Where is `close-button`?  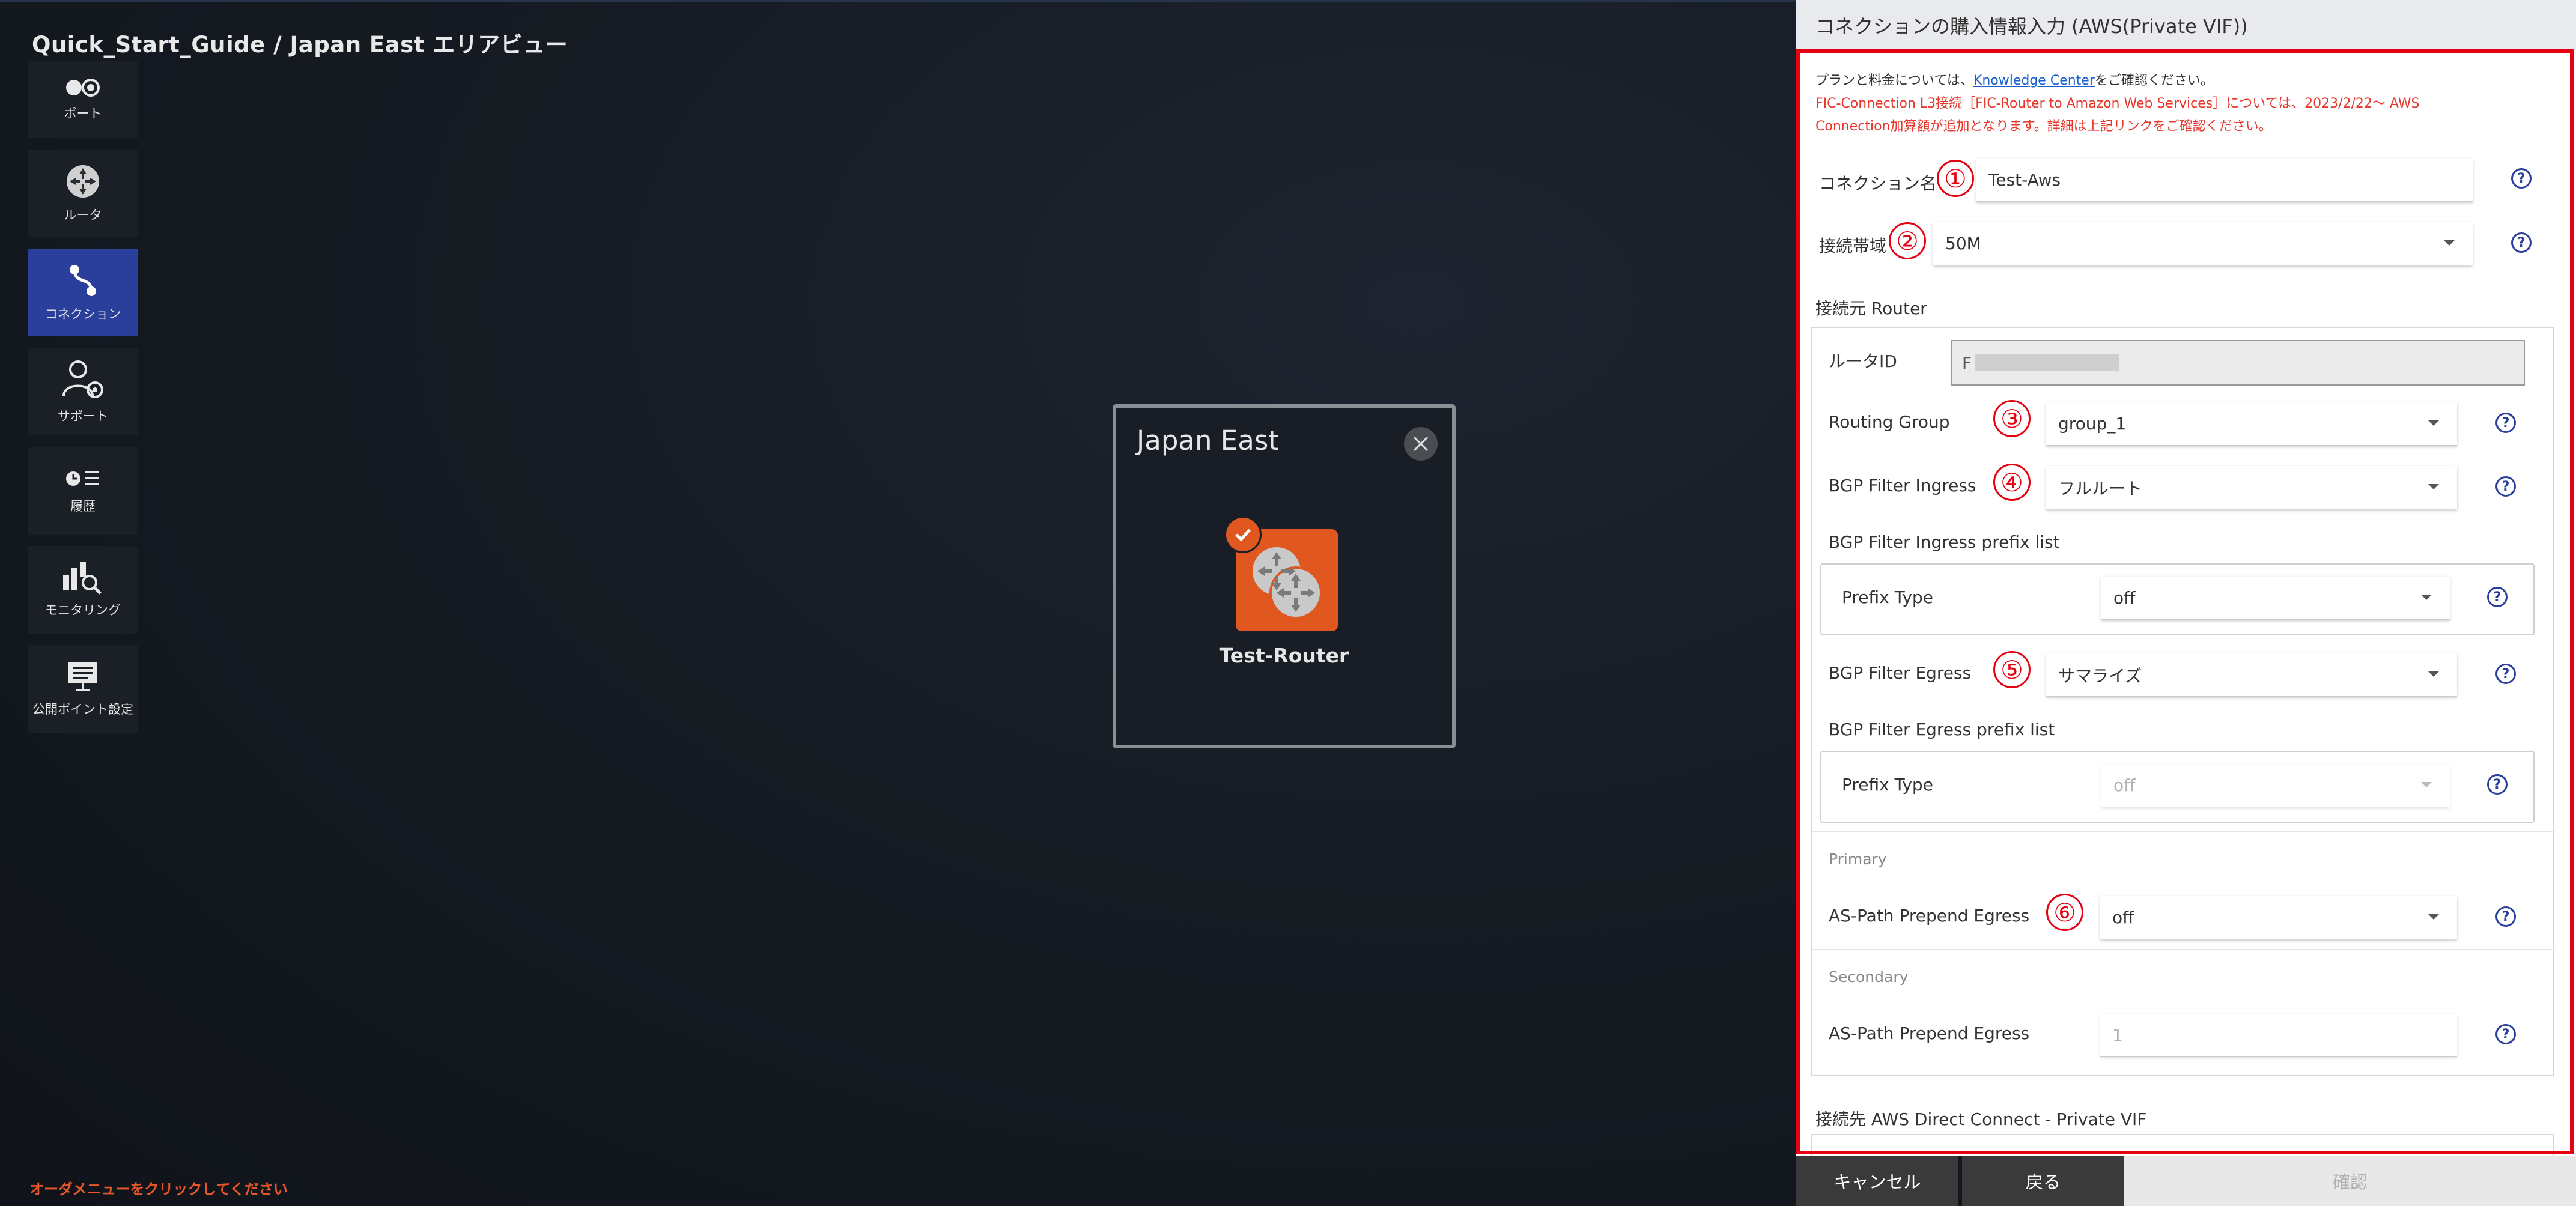
close-button is located at coordinates (1421, 444).